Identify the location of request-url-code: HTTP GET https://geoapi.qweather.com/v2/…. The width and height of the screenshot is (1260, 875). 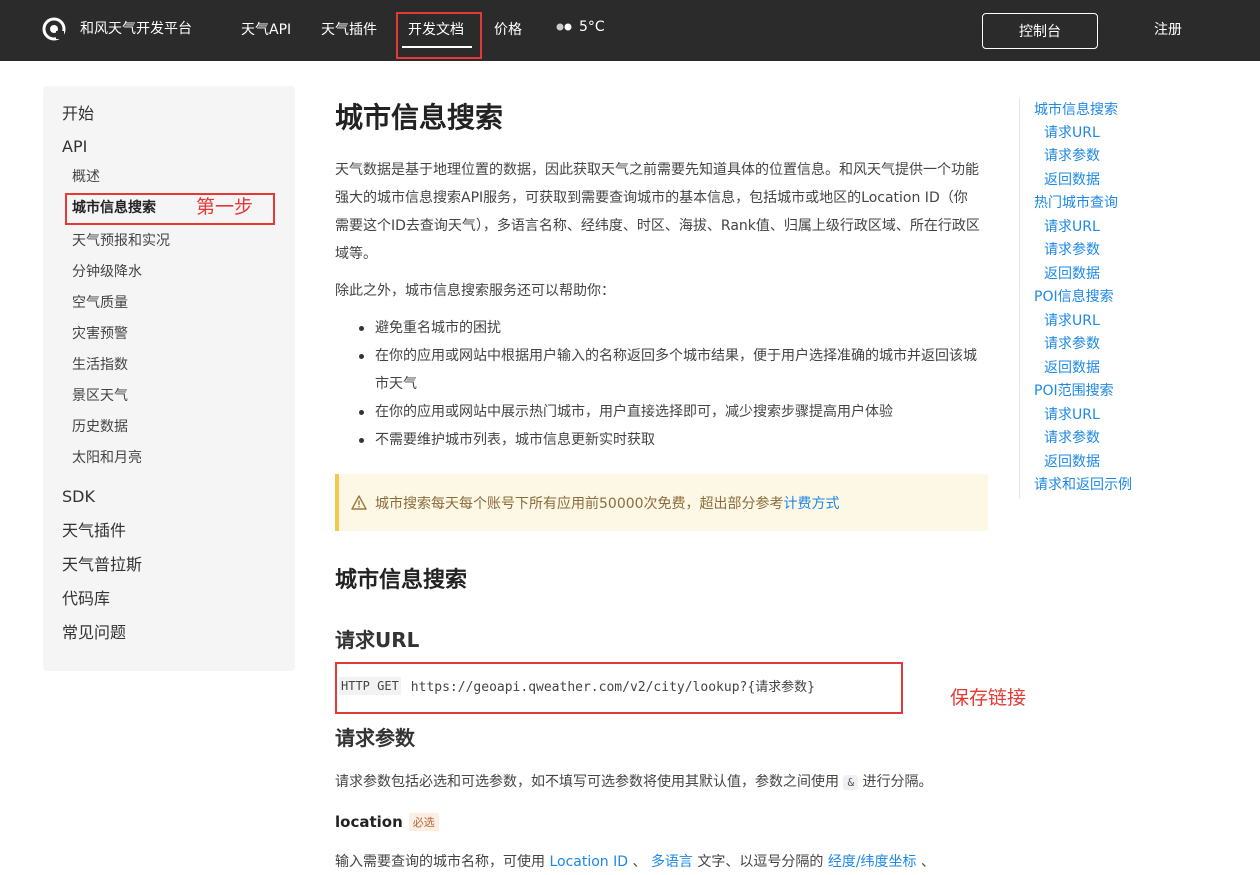
(577, 685).